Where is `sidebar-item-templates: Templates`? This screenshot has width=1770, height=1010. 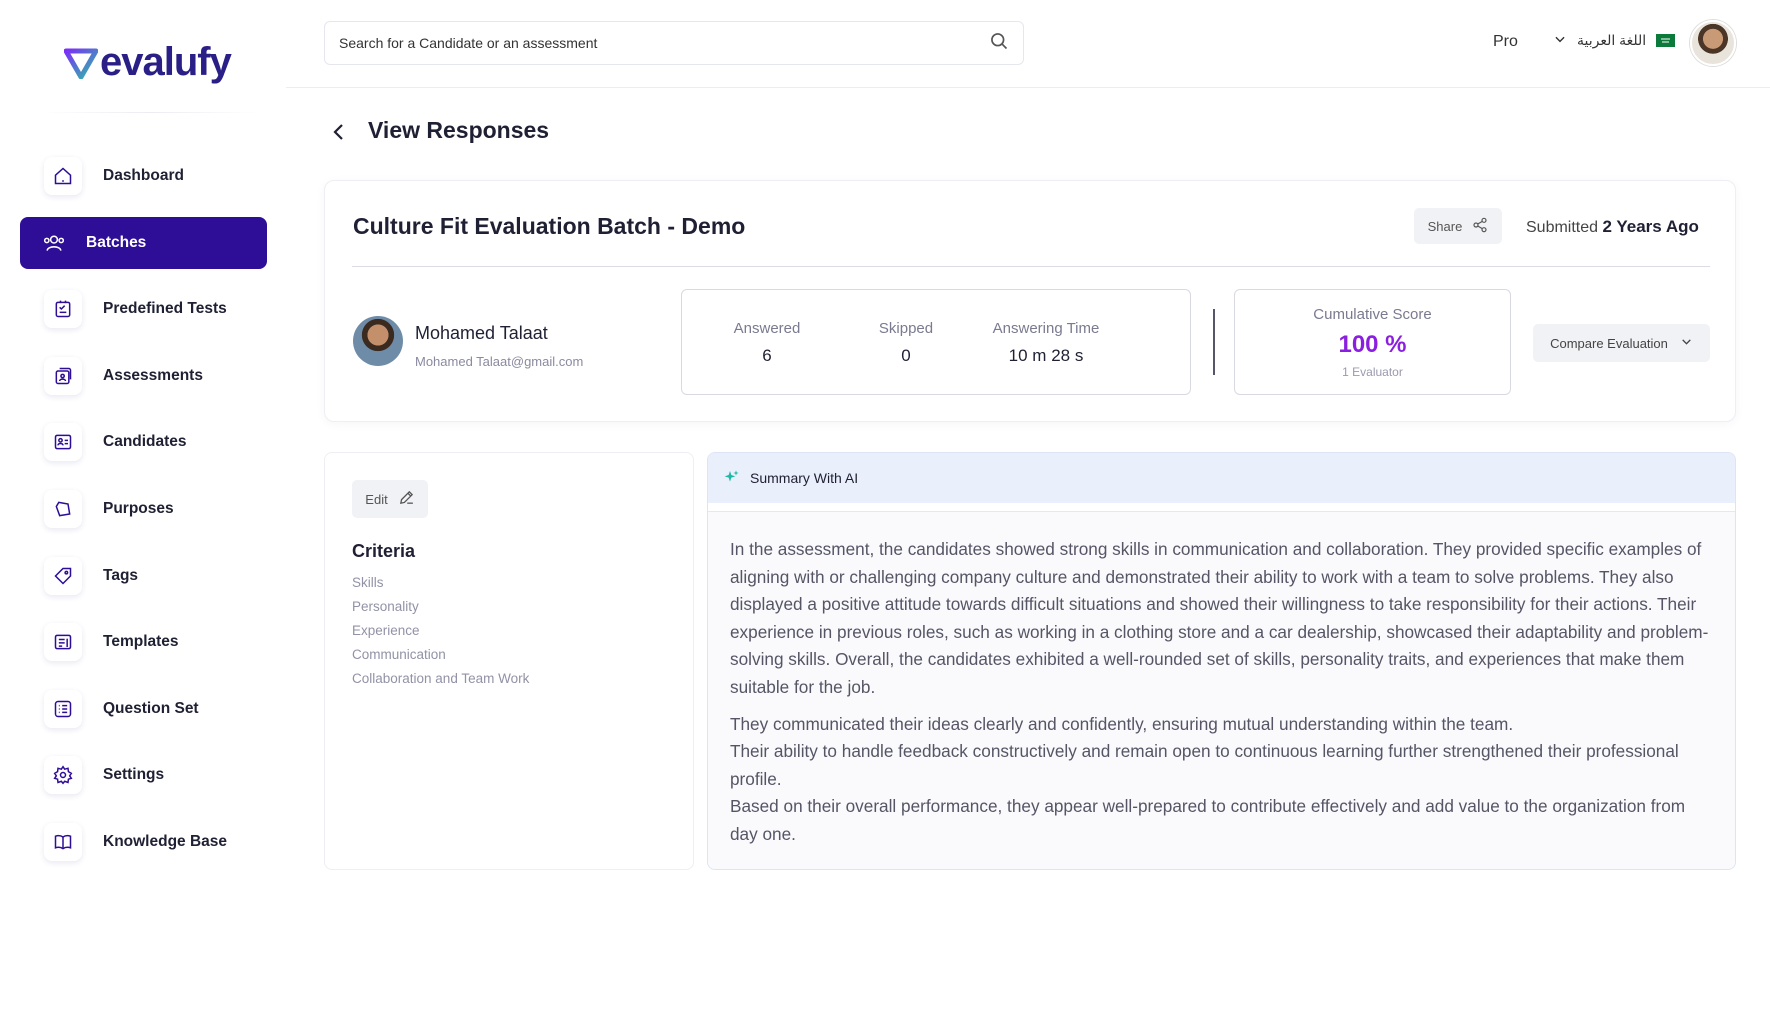
sidebar-item-templates: Templates is located at coordinates (143, 642).